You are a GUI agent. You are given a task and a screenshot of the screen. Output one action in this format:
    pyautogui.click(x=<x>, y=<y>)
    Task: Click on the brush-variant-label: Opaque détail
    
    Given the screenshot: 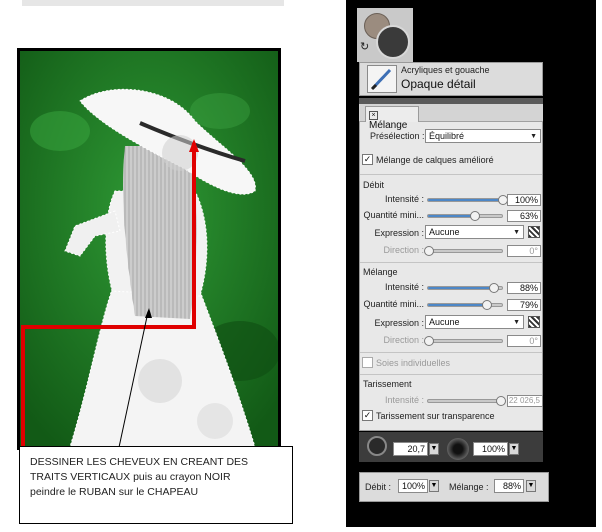 What is the action you would take?
    pyautogui.click(x=438, y=84)
    